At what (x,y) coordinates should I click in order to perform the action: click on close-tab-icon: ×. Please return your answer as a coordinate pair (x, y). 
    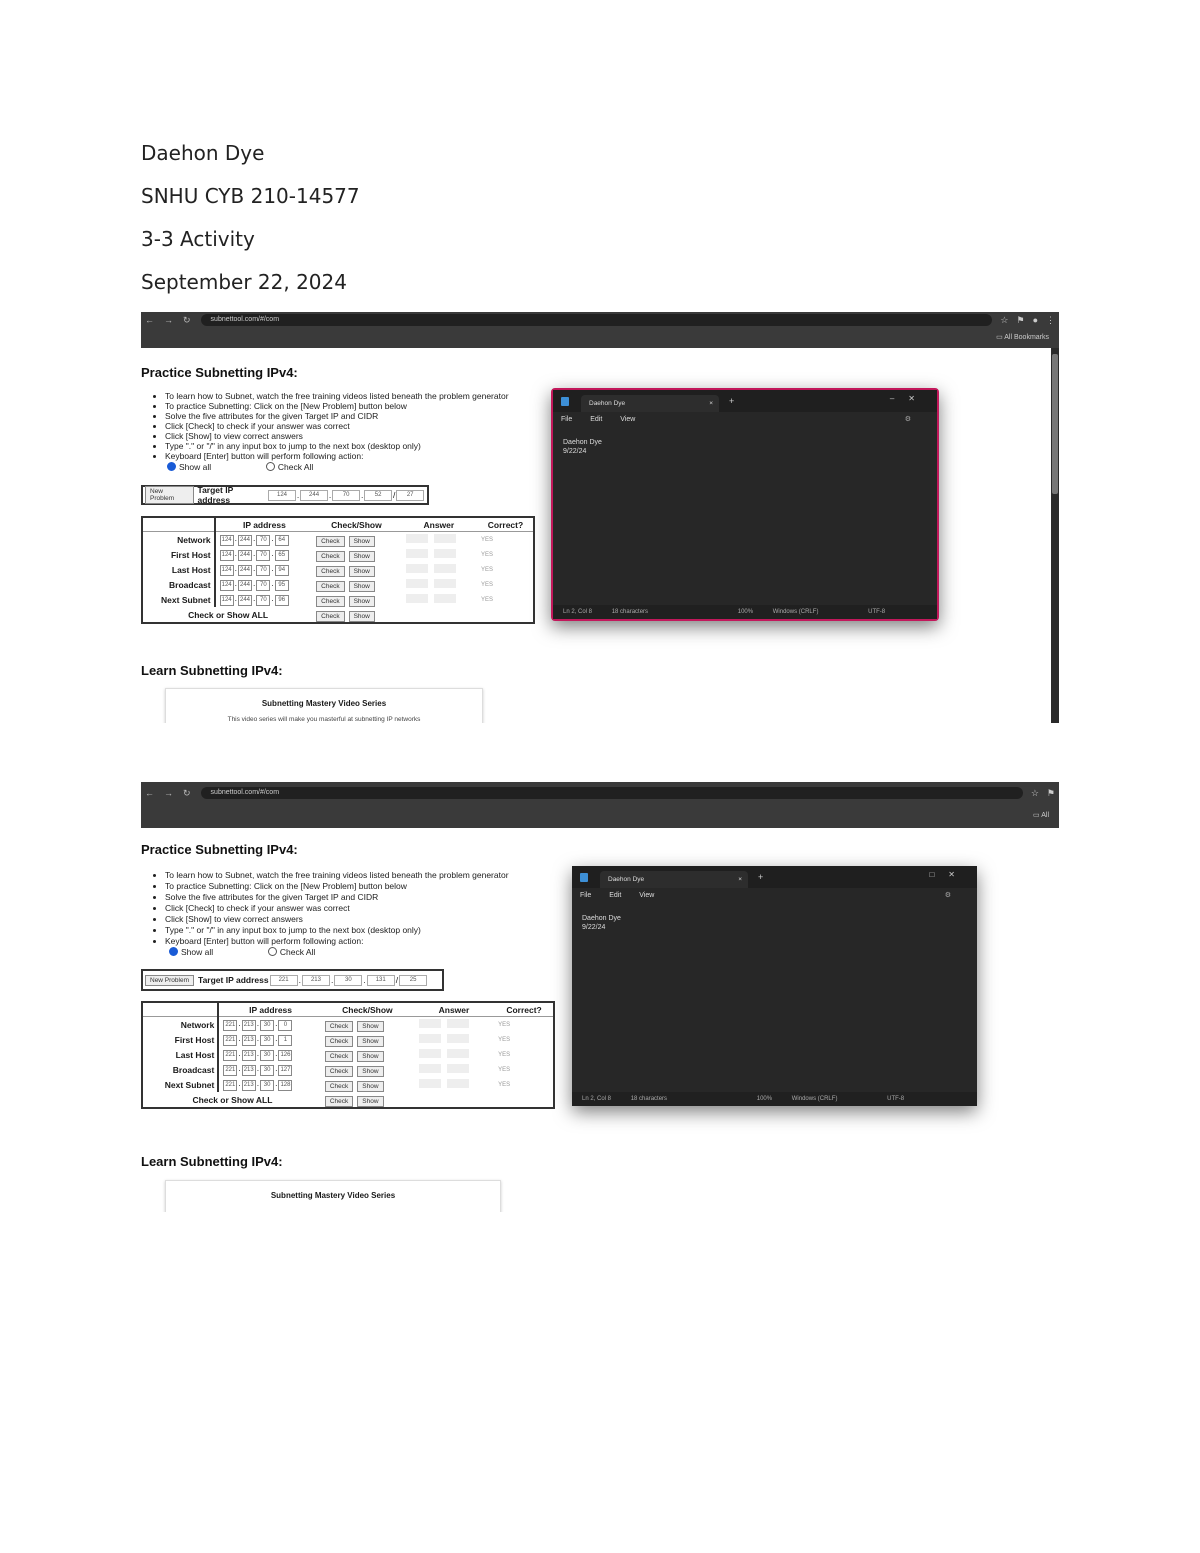
    Looking at the image, I should click on (740, 879).